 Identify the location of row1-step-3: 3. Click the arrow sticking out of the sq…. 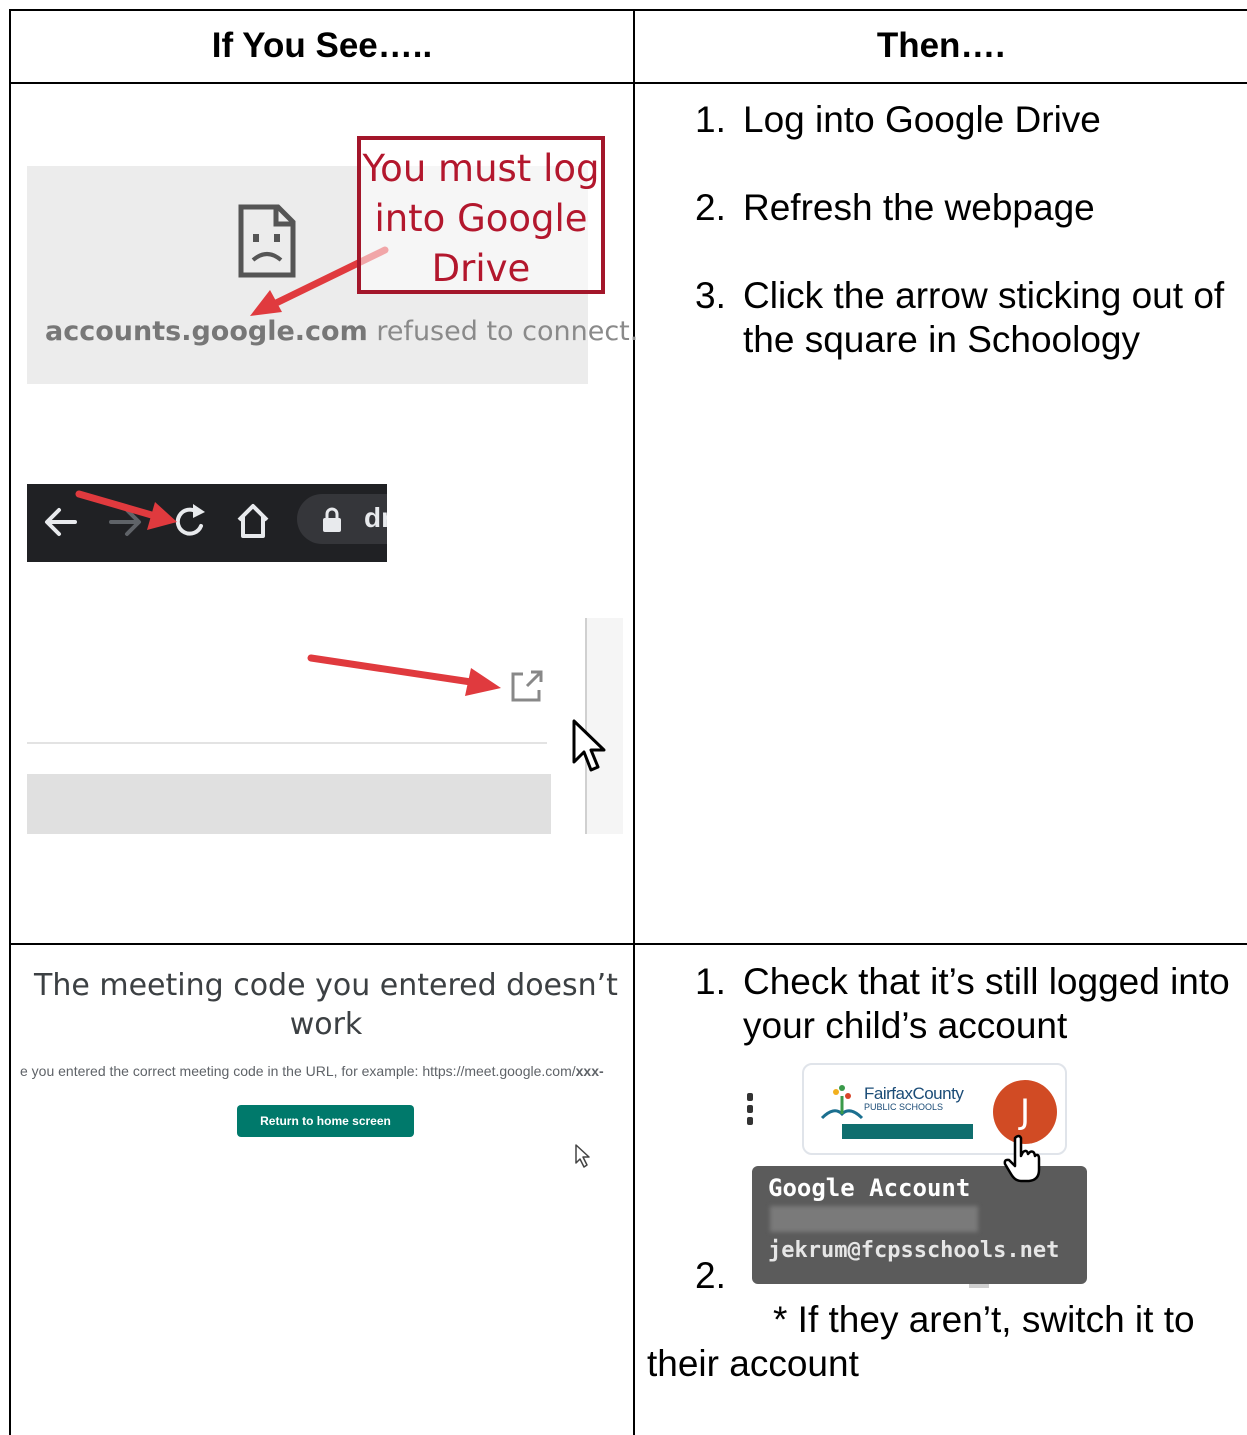
(960, 317).